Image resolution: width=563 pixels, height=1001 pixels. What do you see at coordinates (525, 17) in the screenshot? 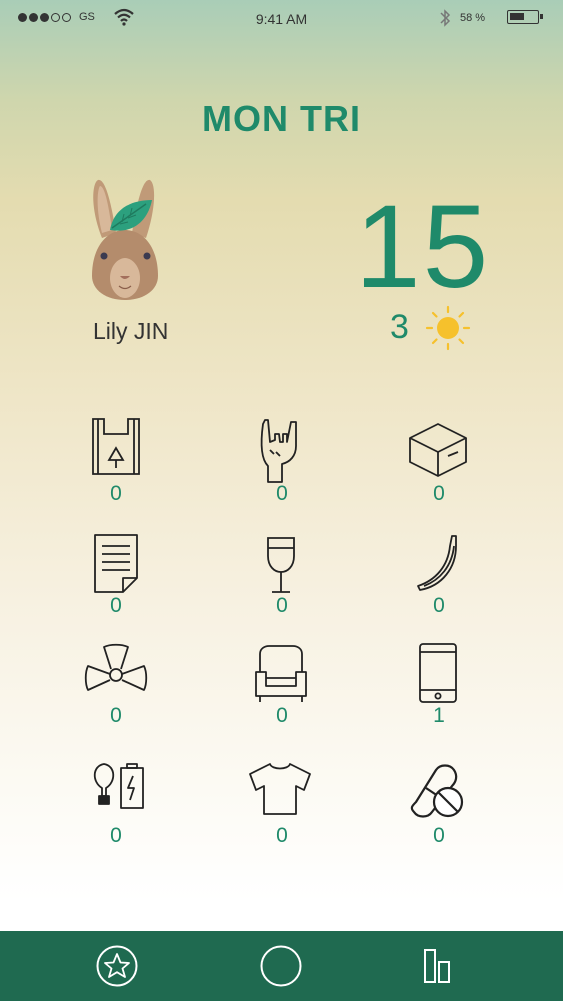
I see `battery-icon` at bounding box center [525, 17].